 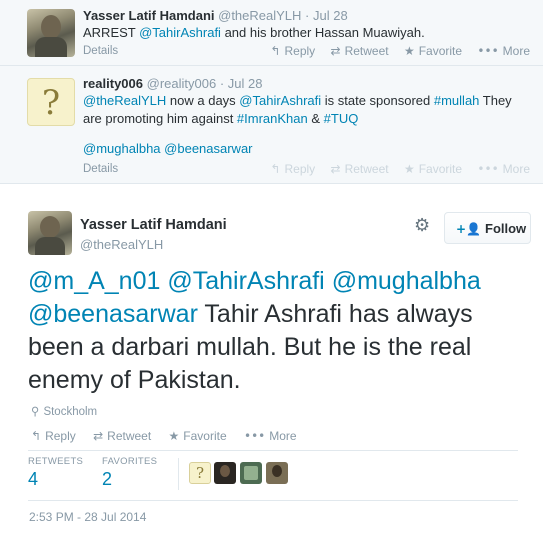 I want to click on text-segment: and his brother Hassan Muawiyah., so click(x=322, y=32).